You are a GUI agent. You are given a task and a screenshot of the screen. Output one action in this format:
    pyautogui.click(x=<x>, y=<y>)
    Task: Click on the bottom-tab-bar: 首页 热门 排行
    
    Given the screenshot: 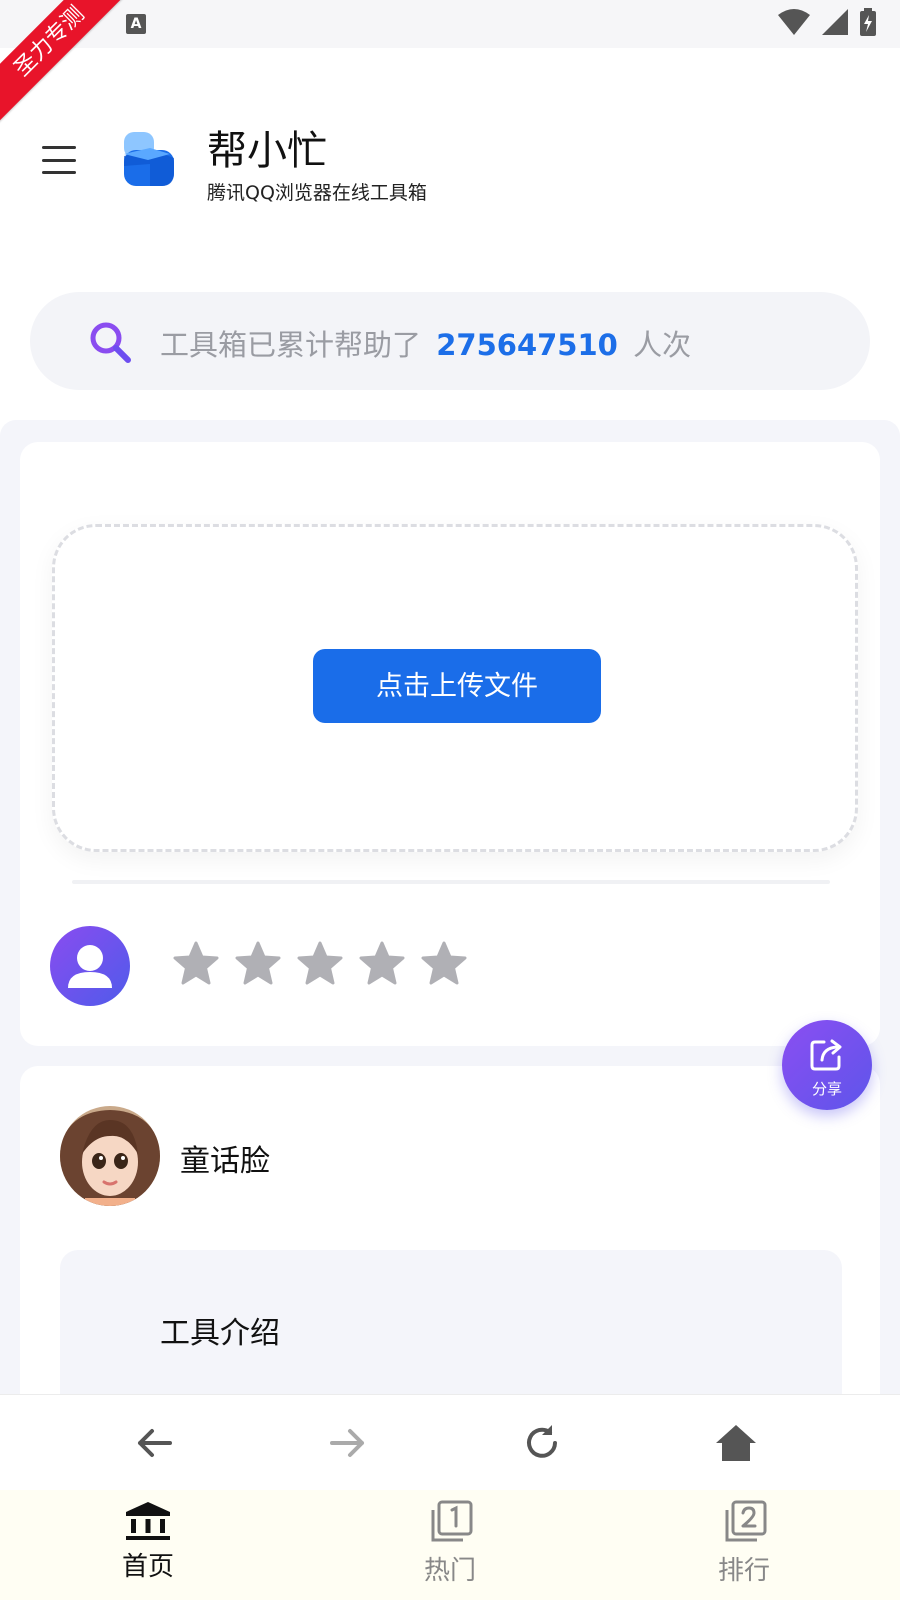 What is the action you would take?
    pyautogui.click(x=450, y=1545)
    